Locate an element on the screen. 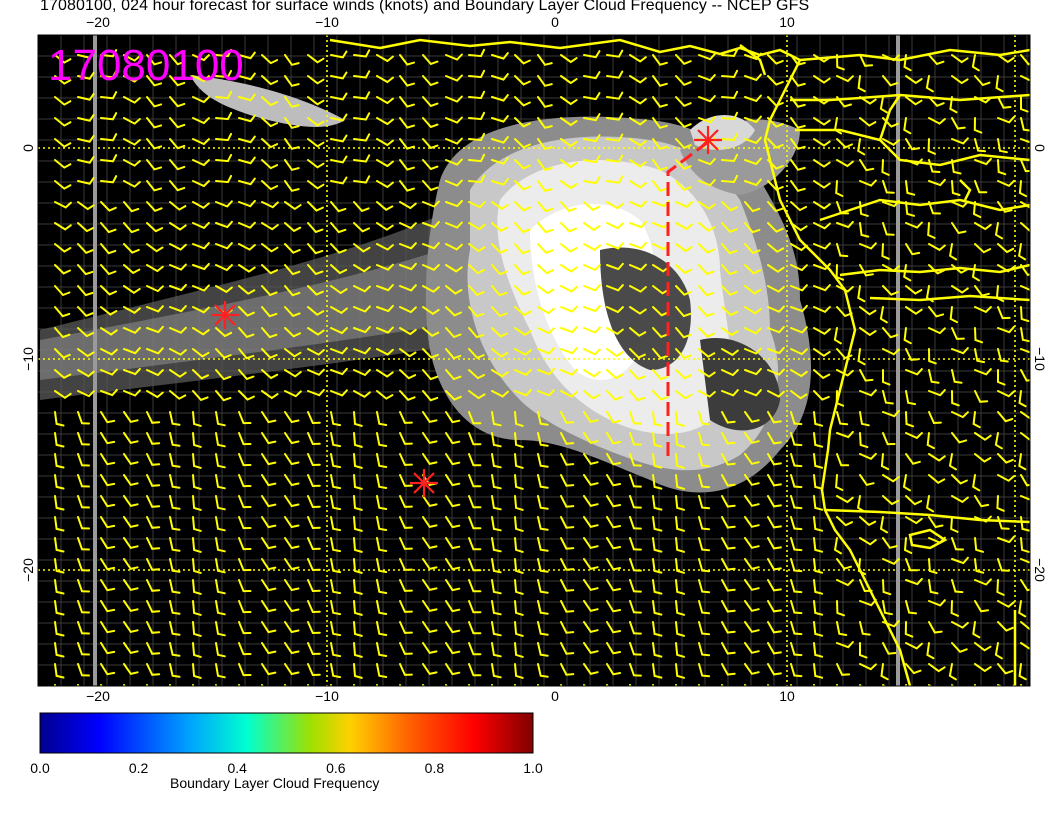  colorbar-tick-label: 1.0 is located at coordinates (533, 768).